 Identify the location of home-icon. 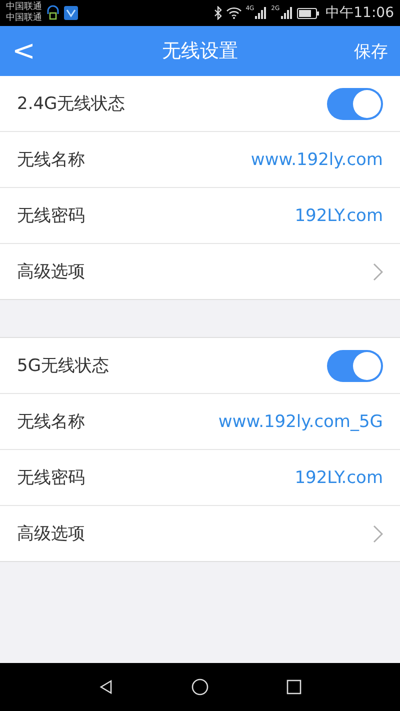
(199, 687).